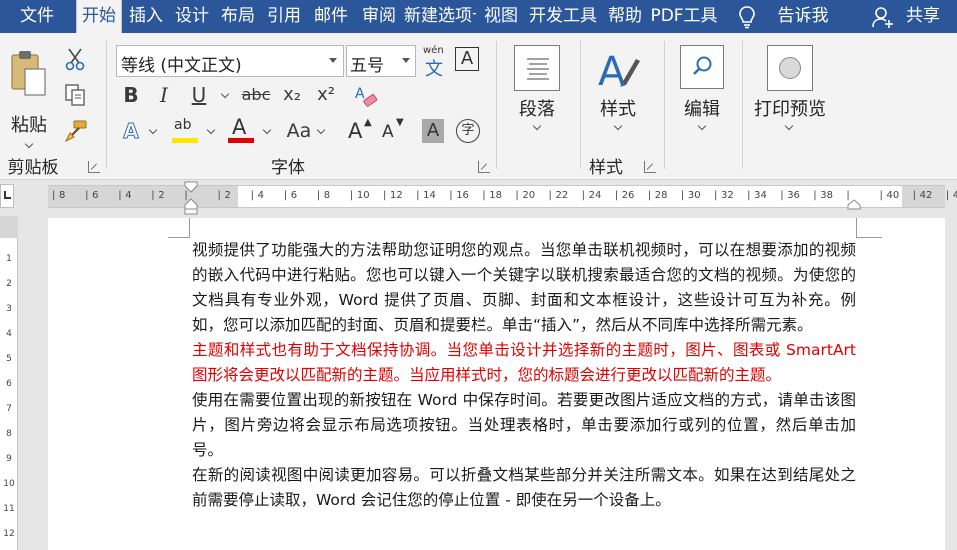  I want to click on tab-mailings: 邮件, so click(331, 16).